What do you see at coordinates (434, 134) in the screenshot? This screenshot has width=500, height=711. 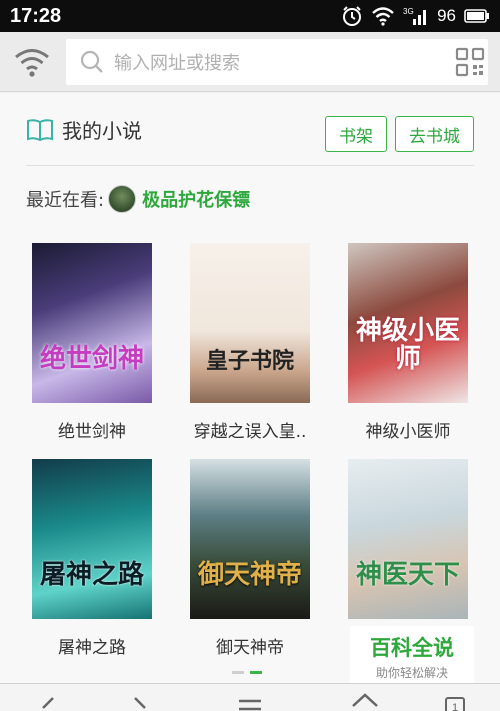 I see `bookstore-button: 去书城` at bounding box center [434, 134].